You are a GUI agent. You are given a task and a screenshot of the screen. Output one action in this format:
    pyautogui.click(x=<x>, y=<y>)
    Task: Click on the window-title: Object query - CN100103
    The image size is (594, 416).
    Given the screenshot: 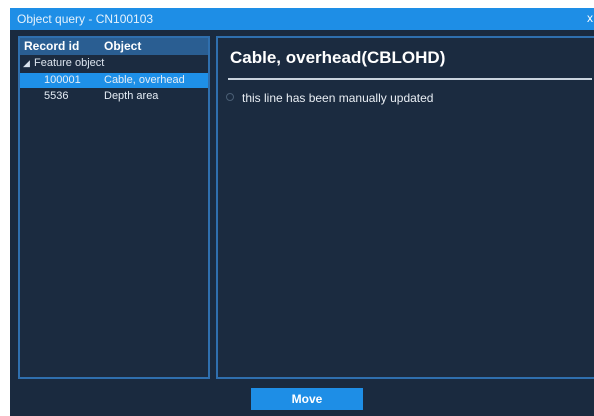 What is the action you would take?
    pyautogui.click(x=85, y=19)
    